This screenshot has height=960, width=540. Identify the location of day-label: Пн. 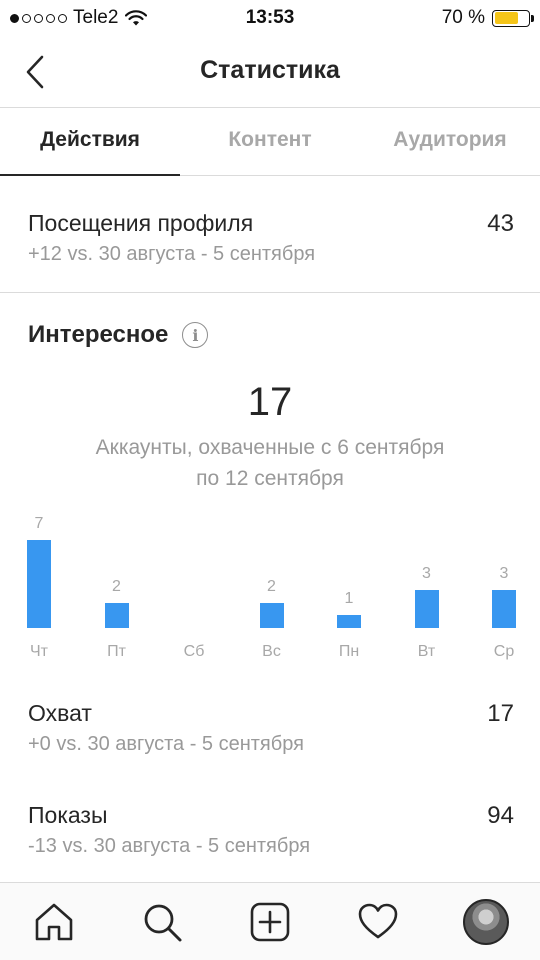
(349, 651).